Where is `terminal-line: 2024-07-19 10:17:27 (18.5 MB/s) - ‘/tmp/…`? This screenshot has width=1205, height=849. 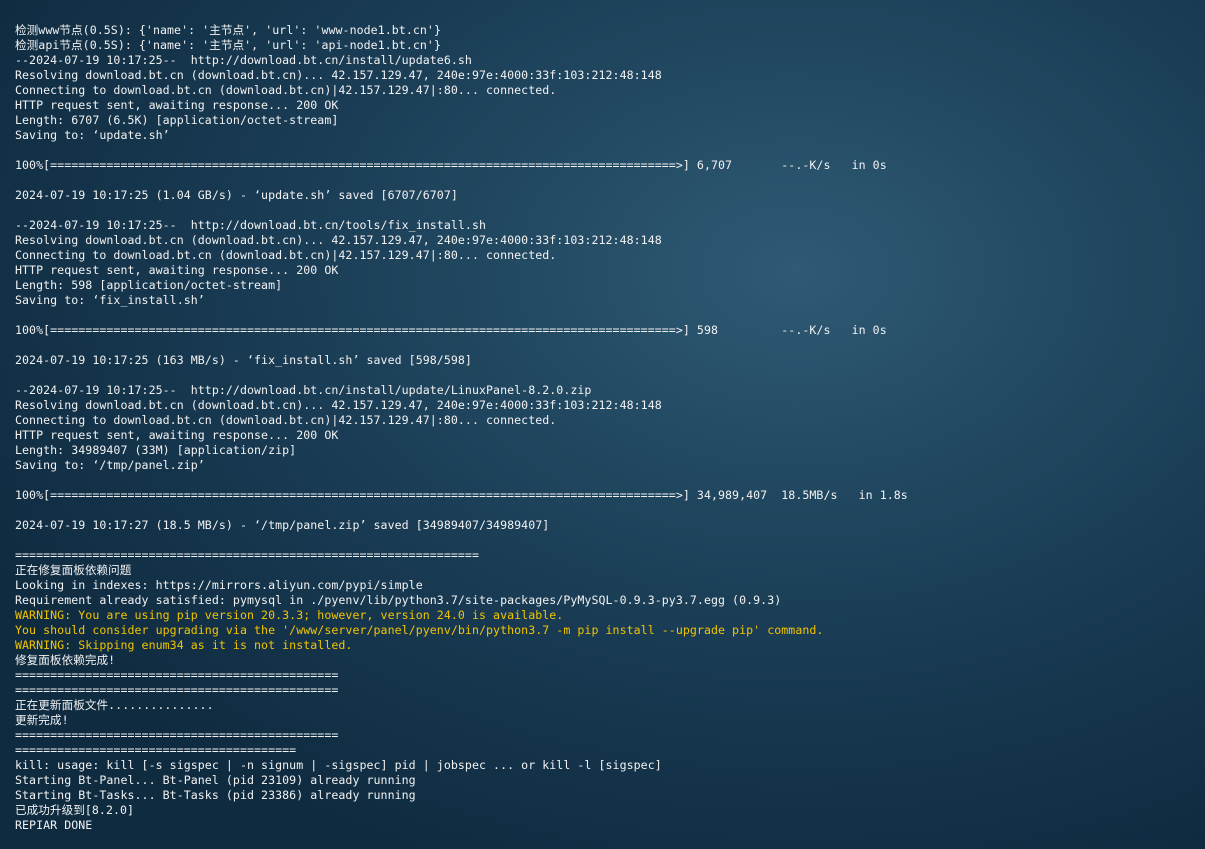
terminal-line: 2024-07-19 10:17:27 (18.5 MB/s) - ‘/tmp/… is located at coordinates (282, 525).